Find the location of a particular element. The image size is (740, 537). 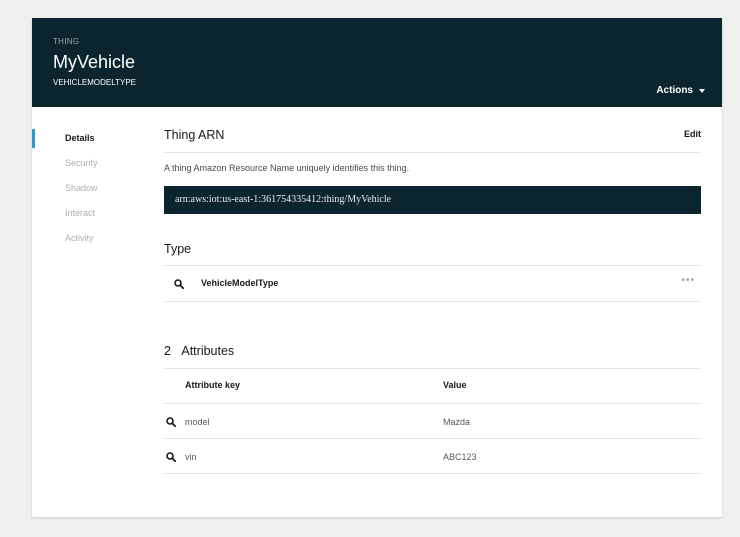

edit-button: Edit is located at coordinates (692, 134).